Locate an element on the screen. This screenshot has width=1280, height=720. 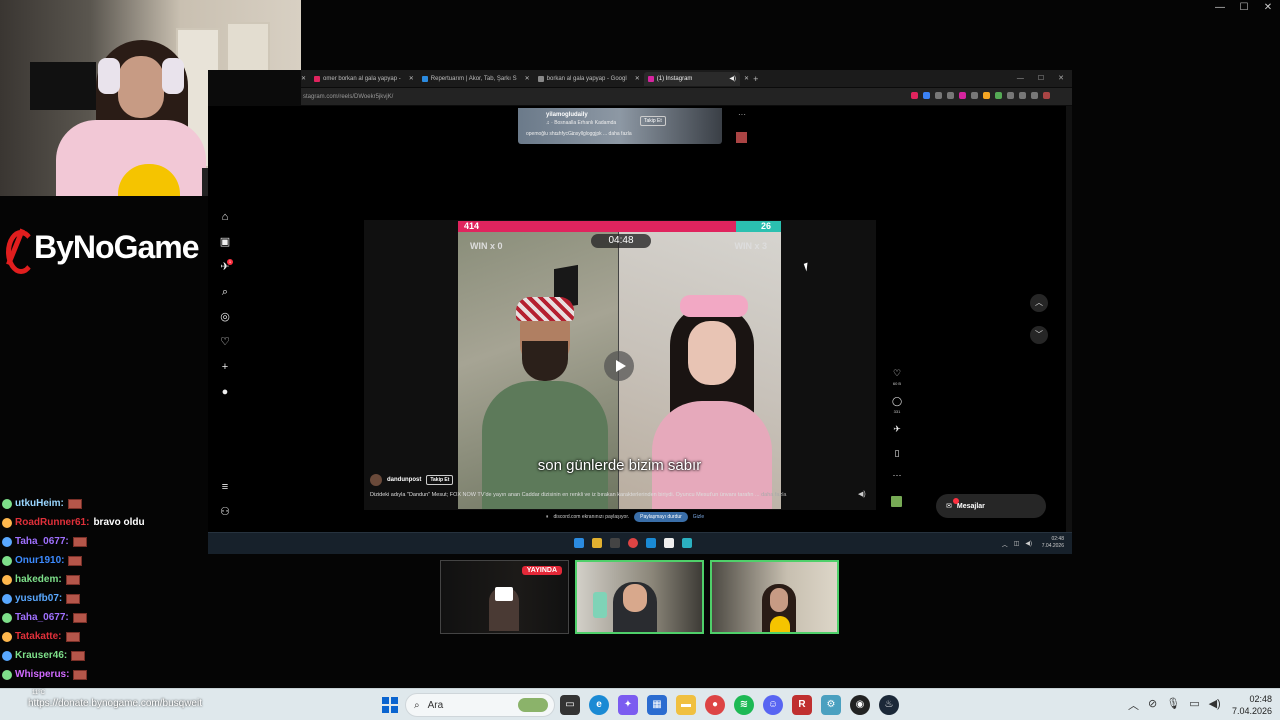
chat-username: Krauser46: is located at coordinates (41, 655).